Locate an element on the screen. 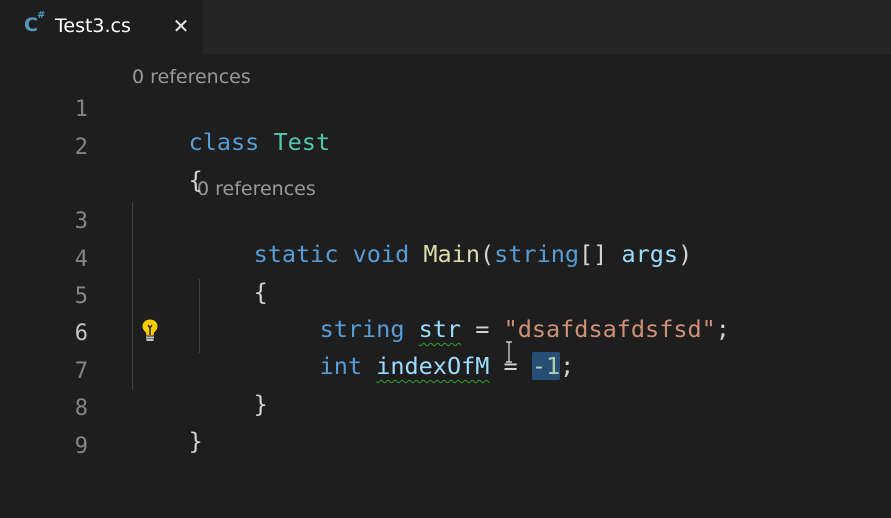  line-number: 4 is located at coordinates (81, 259).